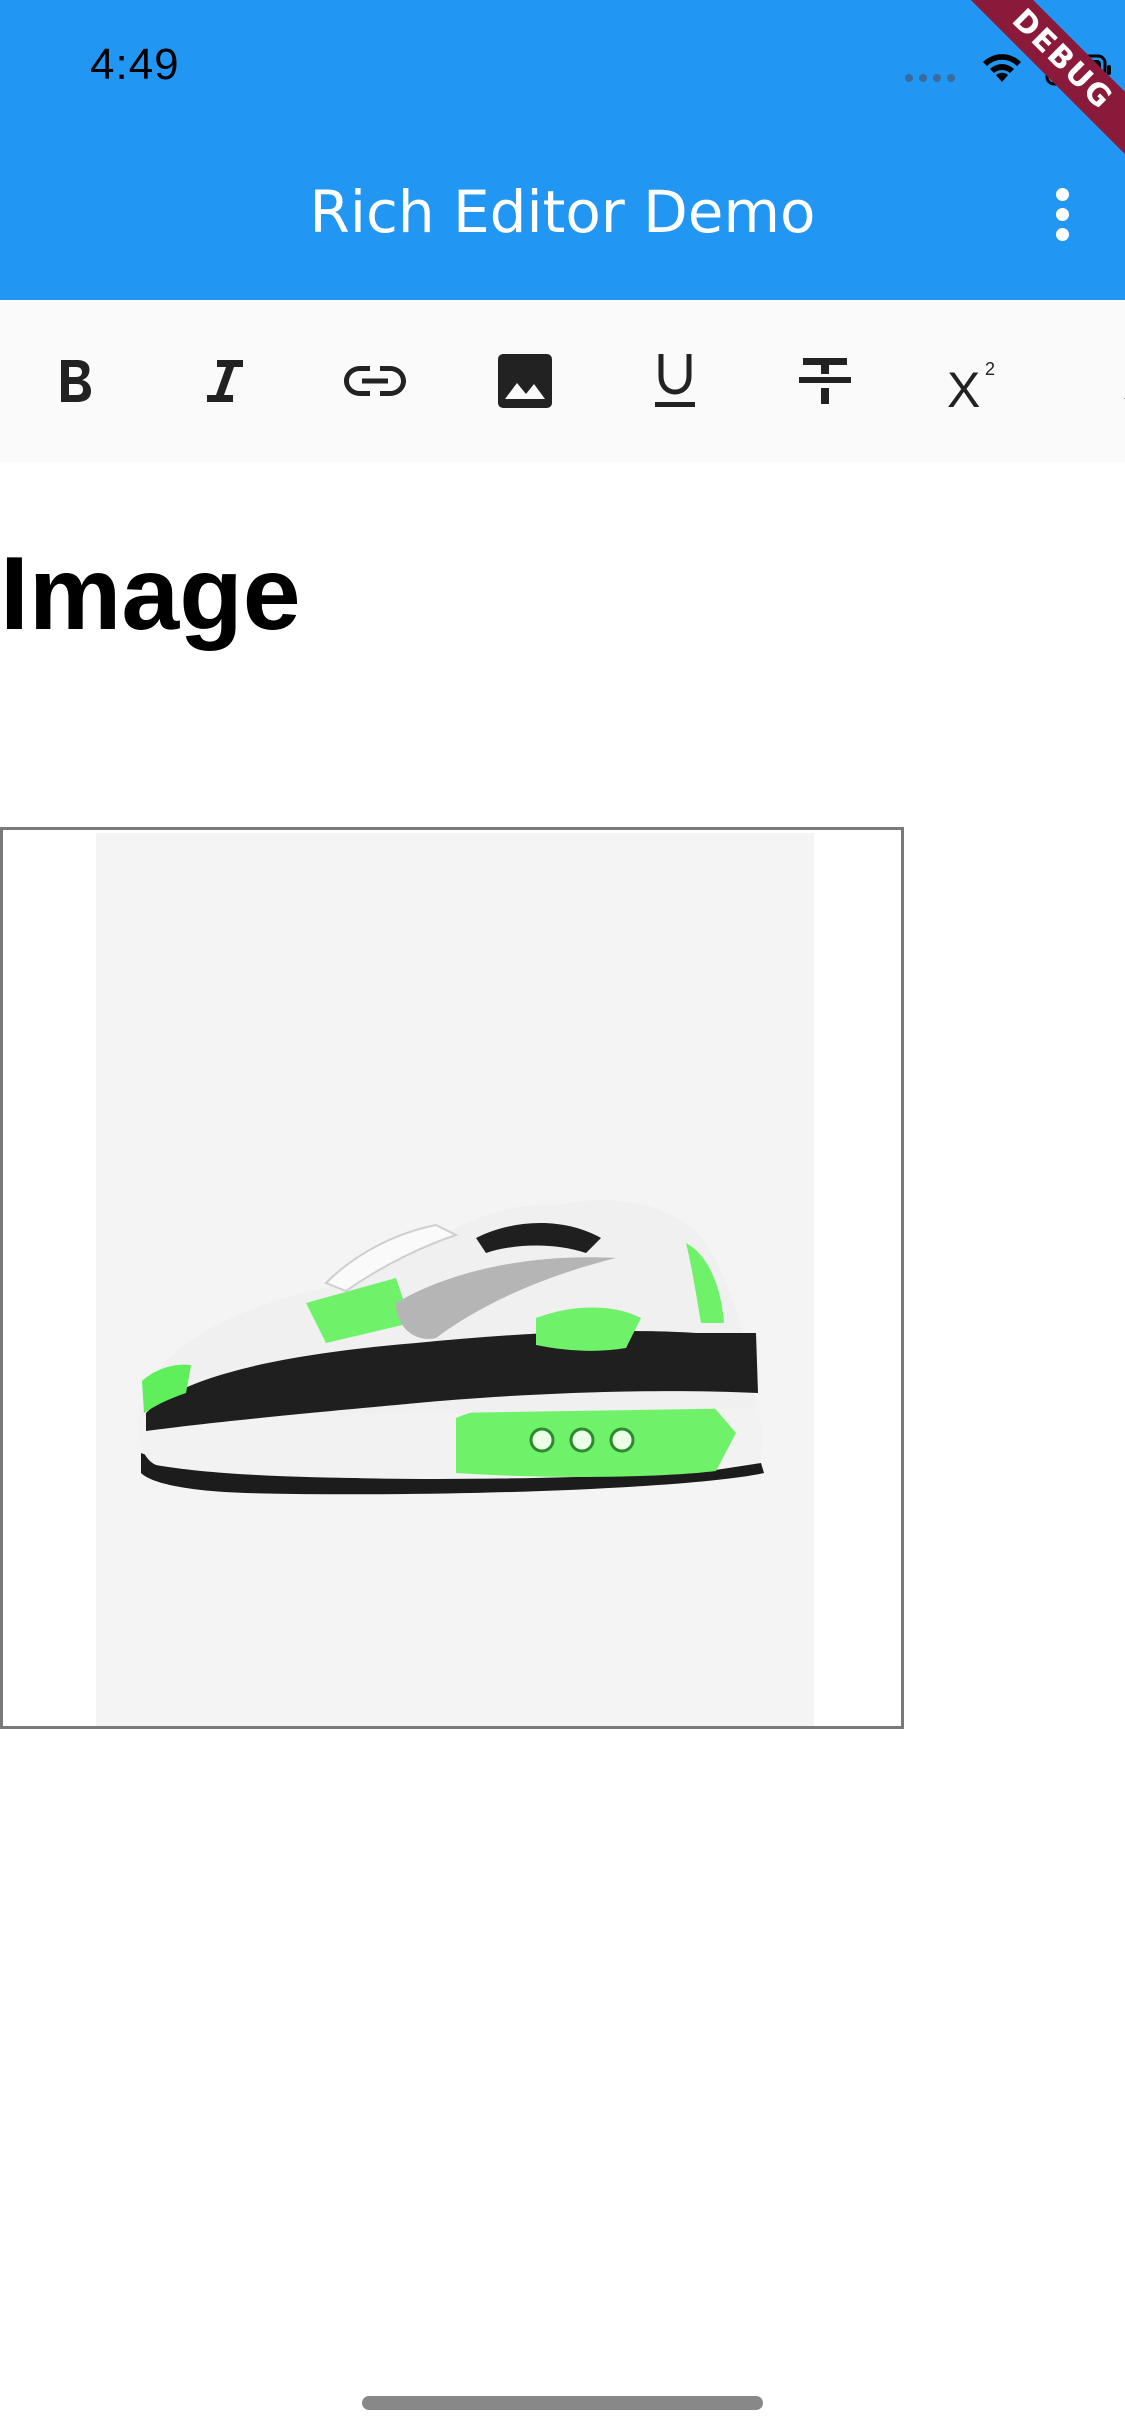  What do you see at coordinates (135, 64) in the screenshot?
I see `status-time: 4:49` at bounding box center [135, 64].